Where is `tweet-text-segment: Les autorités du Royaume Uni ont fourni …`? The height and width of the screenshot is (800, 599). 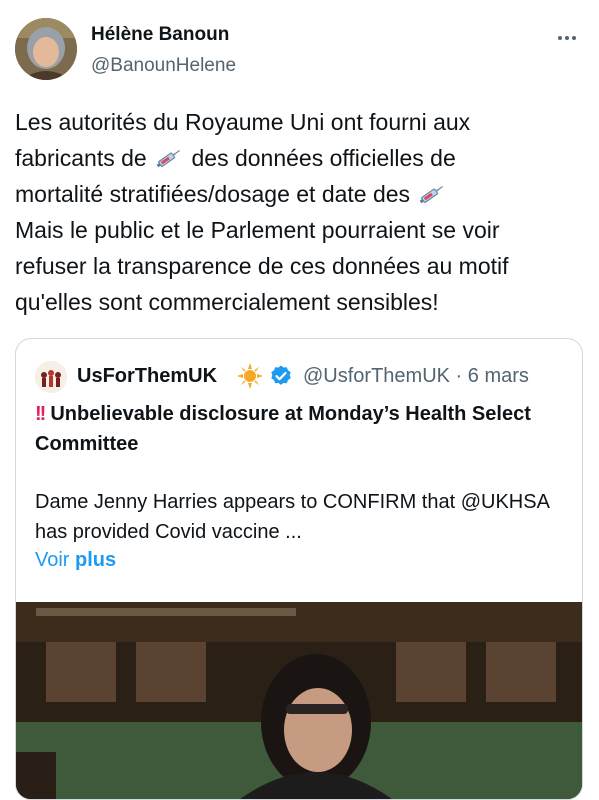 tweet-text-segment: Les autorités du Royaume Uni ont fourni … is located at coordinates (243, 122).